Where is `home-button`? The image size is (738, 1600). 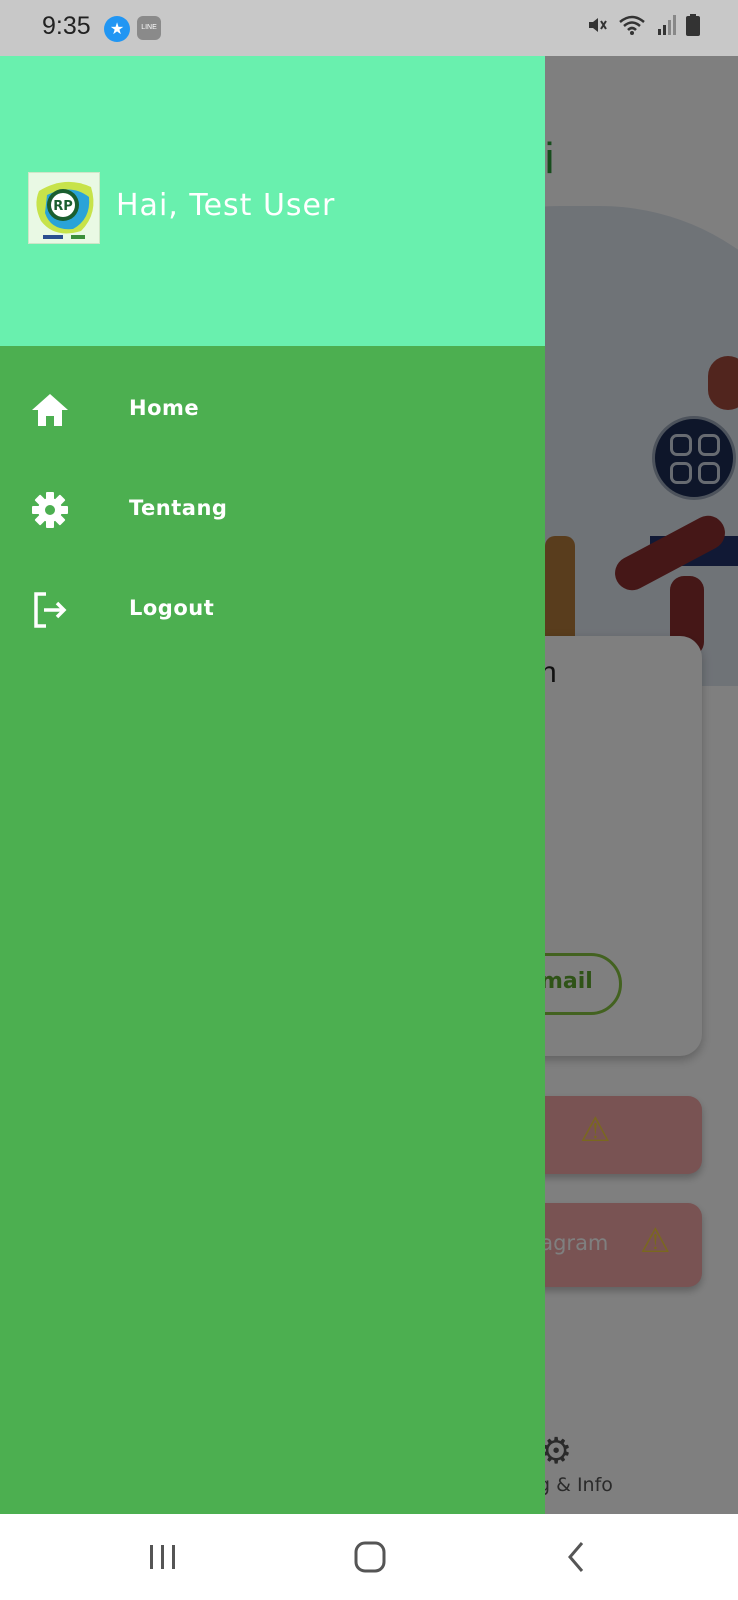
home-button is located at coordinates (370, 1557).